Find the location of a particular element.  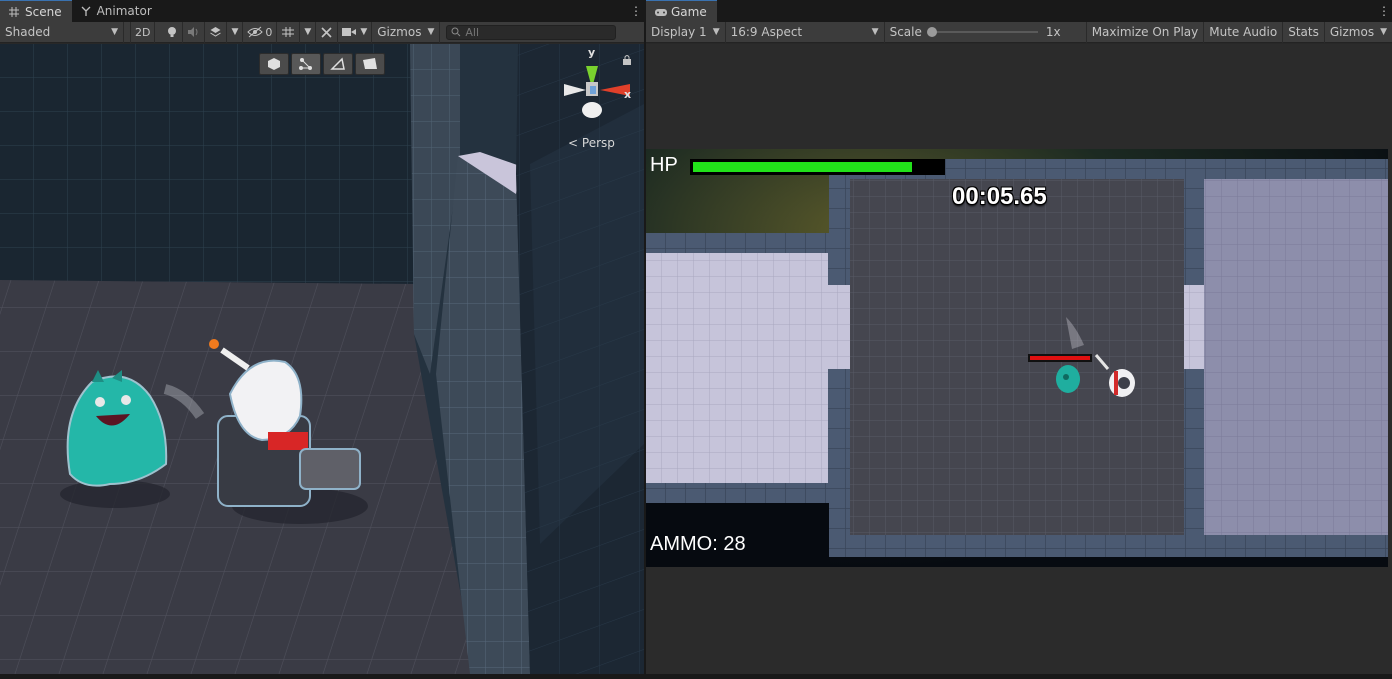

gamepad-icon is located at coordinates (660, 12).